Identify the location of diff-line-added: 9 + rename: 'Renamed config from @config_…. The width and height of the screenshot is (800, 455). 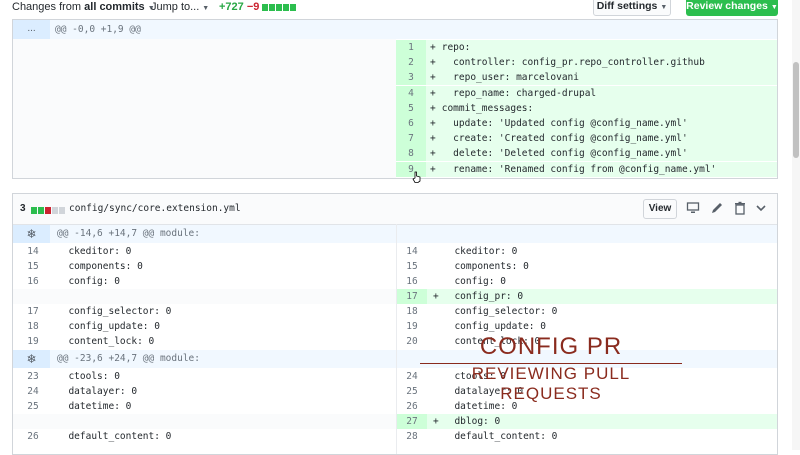
(586, 169).